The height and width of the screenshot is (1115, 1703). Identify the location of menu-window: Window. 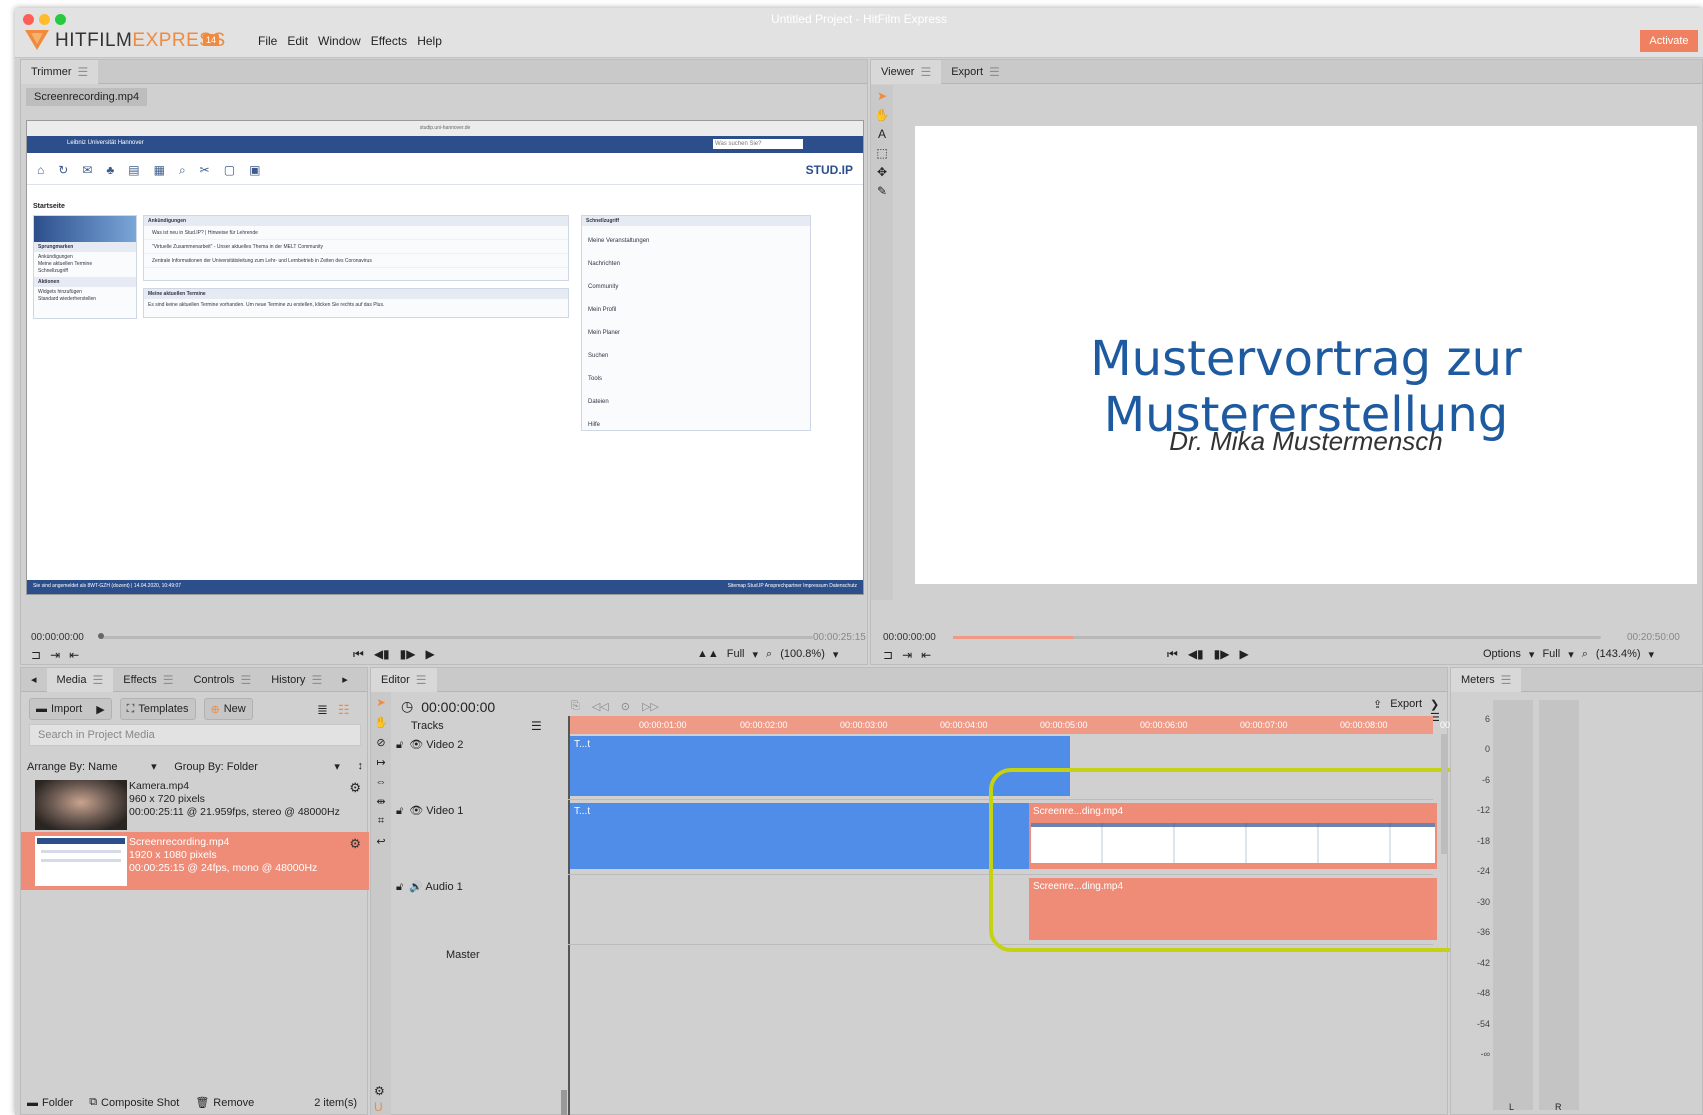
(339, 41).